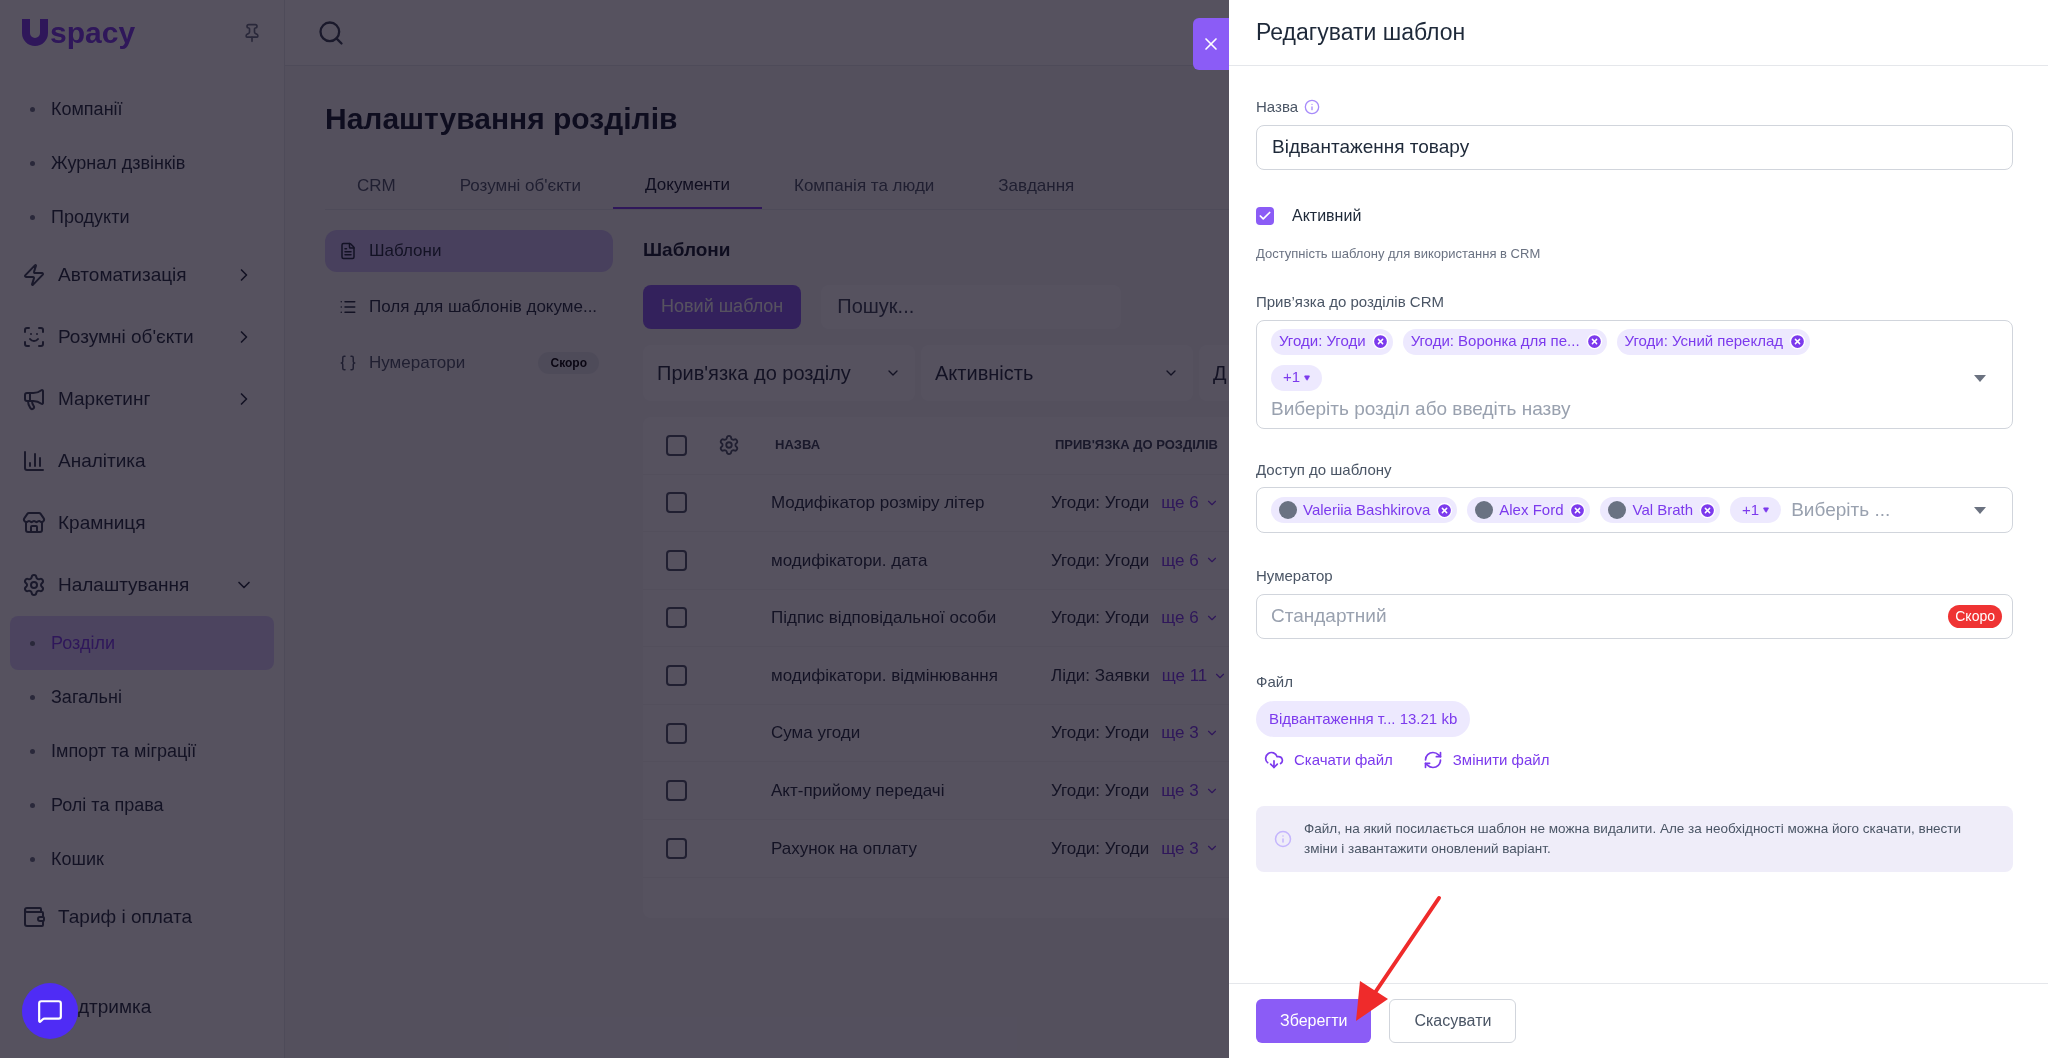  What do you see at coordinates (1363, 719) in the screenshot?
I see `file-chip: Відвантаження т... 13.21 kb` at bounding box center [1363, 719].